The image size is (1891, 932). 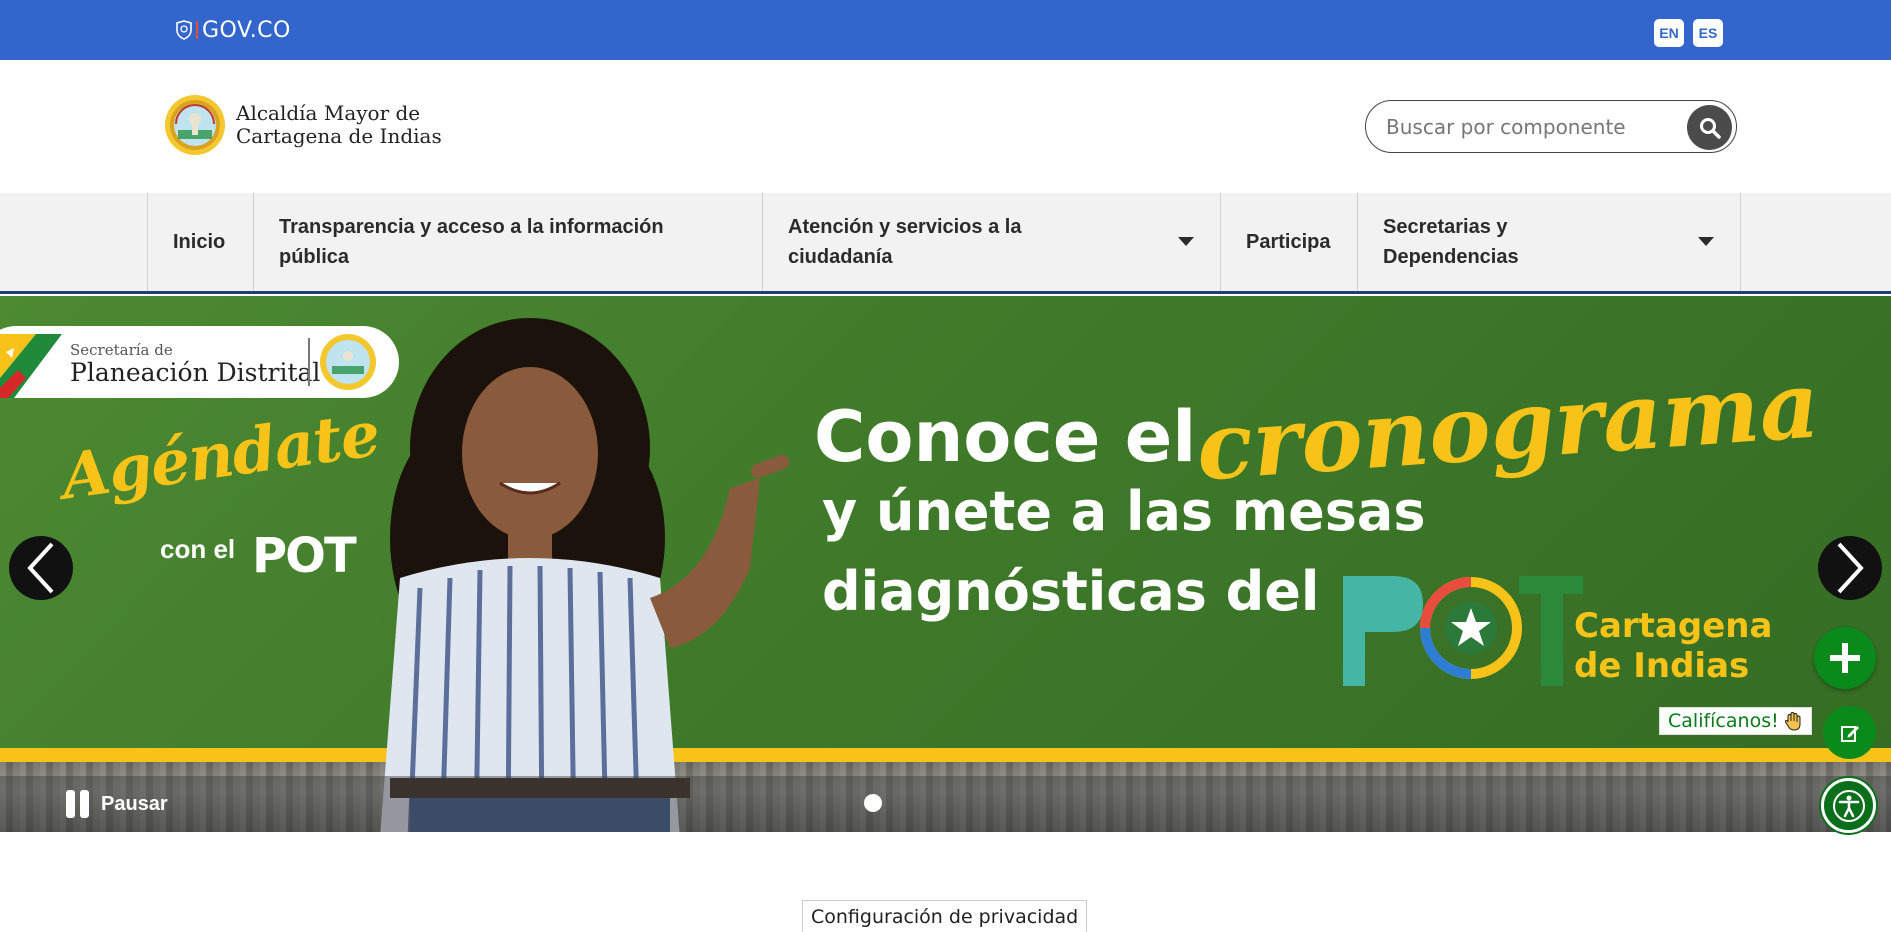 I want to click on search-box, so click(x=1551, y=126).